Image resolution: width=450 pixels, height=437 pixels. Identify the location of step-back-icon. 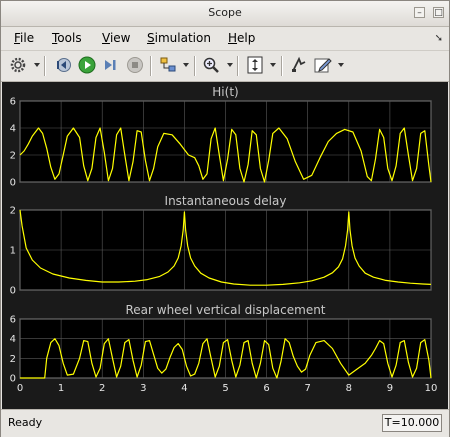
(63, 65).